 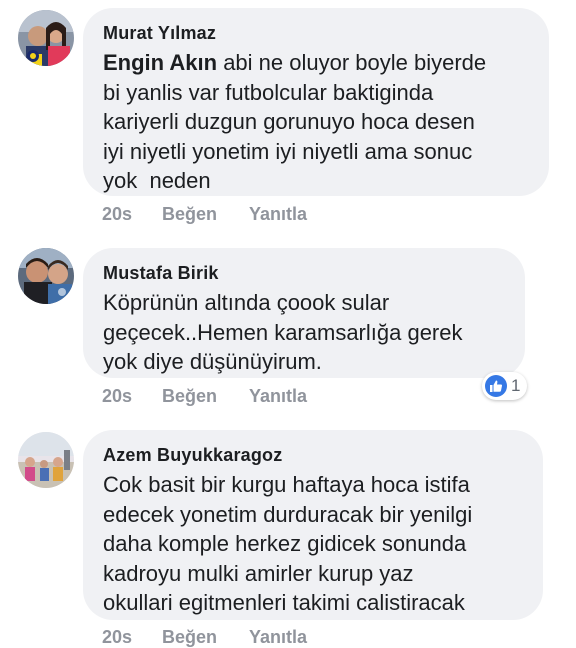 I want to click on mention-link: Engin Akın, so click(x=160, y=62).